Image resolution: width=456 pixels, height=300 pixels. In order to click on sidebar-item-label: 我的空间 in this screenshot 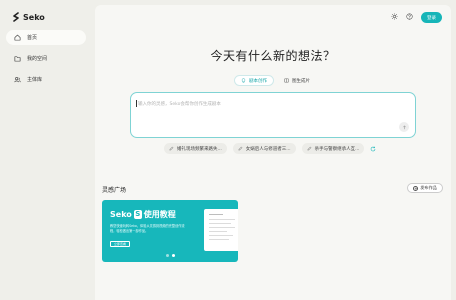, I will do `click(37, 59)`.